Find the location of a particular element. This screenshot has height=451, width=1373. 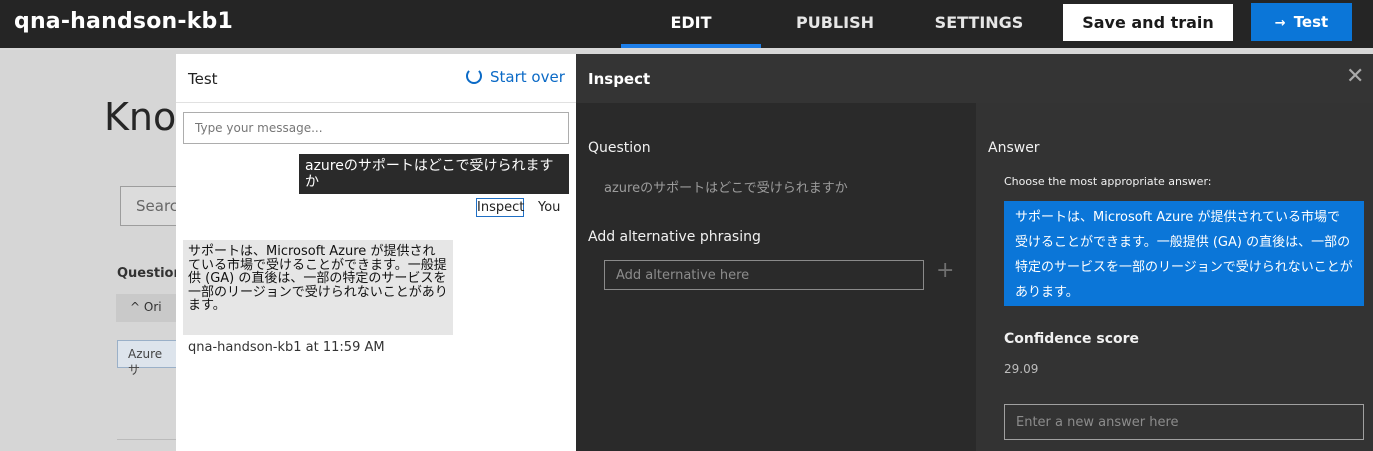

arrow-right-icon: → is located at coordinates (1280, 23).